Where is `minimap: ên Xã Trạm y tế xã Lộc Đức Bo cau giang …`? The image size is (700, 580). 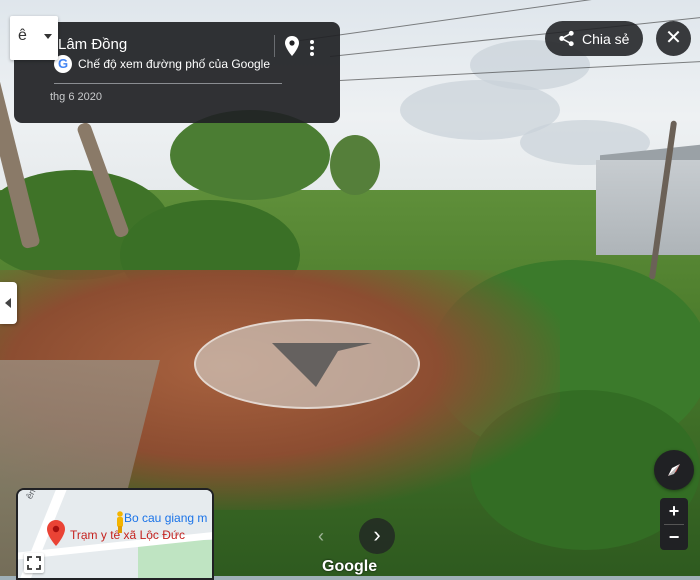
minimap: ên Xã Trạm y tế xã Lộc Đức Bo cau giang … is located at coordinates (115, 534).